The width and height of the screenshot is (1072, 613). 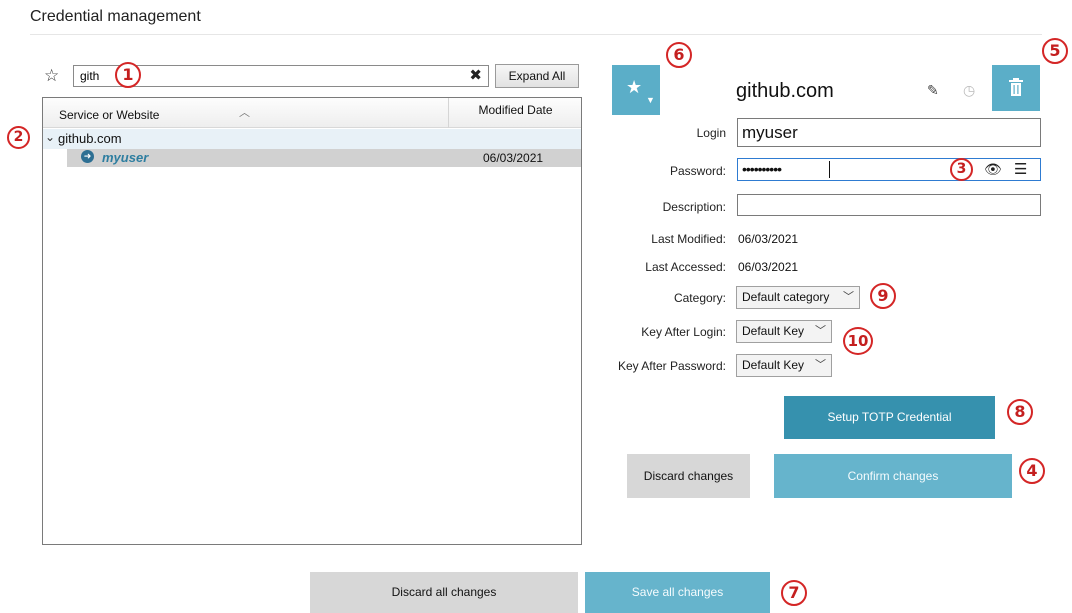 What do you see at coordinates (312, 139) in the screenshot?
I see `tree-group-row: ⌄ github.com` at bounding box center [312, 139].